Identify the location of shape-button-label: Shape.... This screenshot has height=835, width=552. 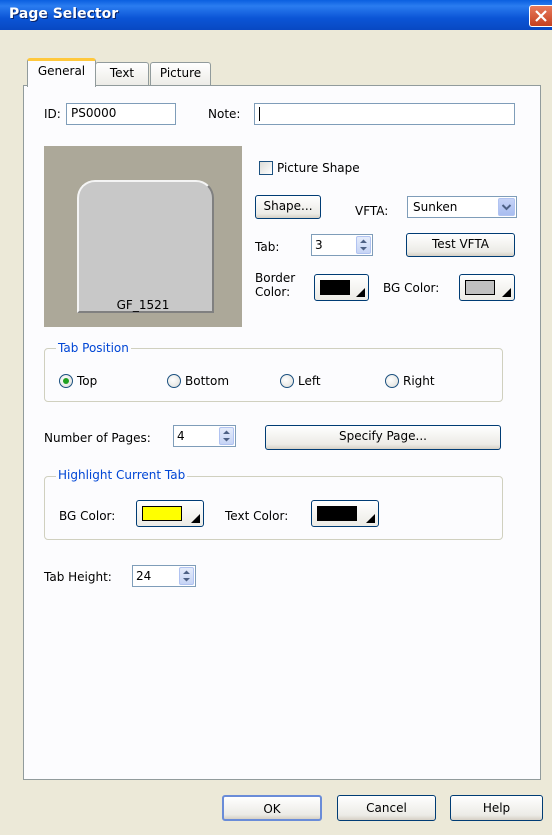
(288, 206).